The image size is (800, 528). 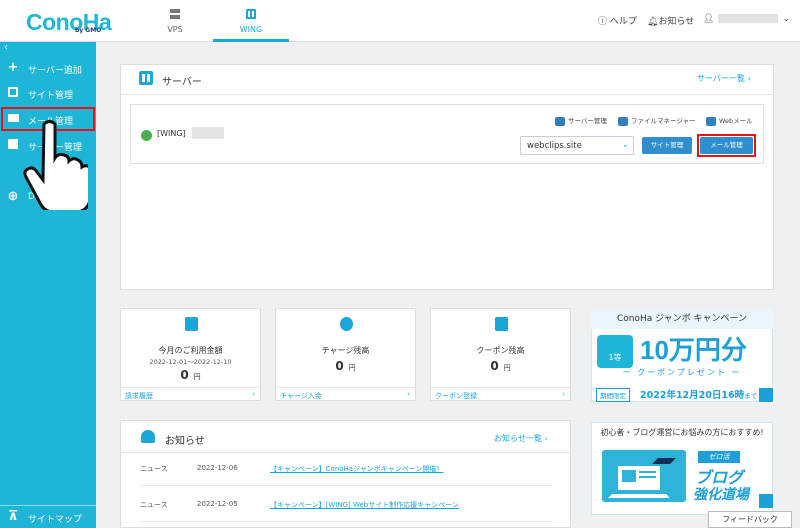 I want to click on sidebar-item-site: サイト管理, so click(x=48, y=93).